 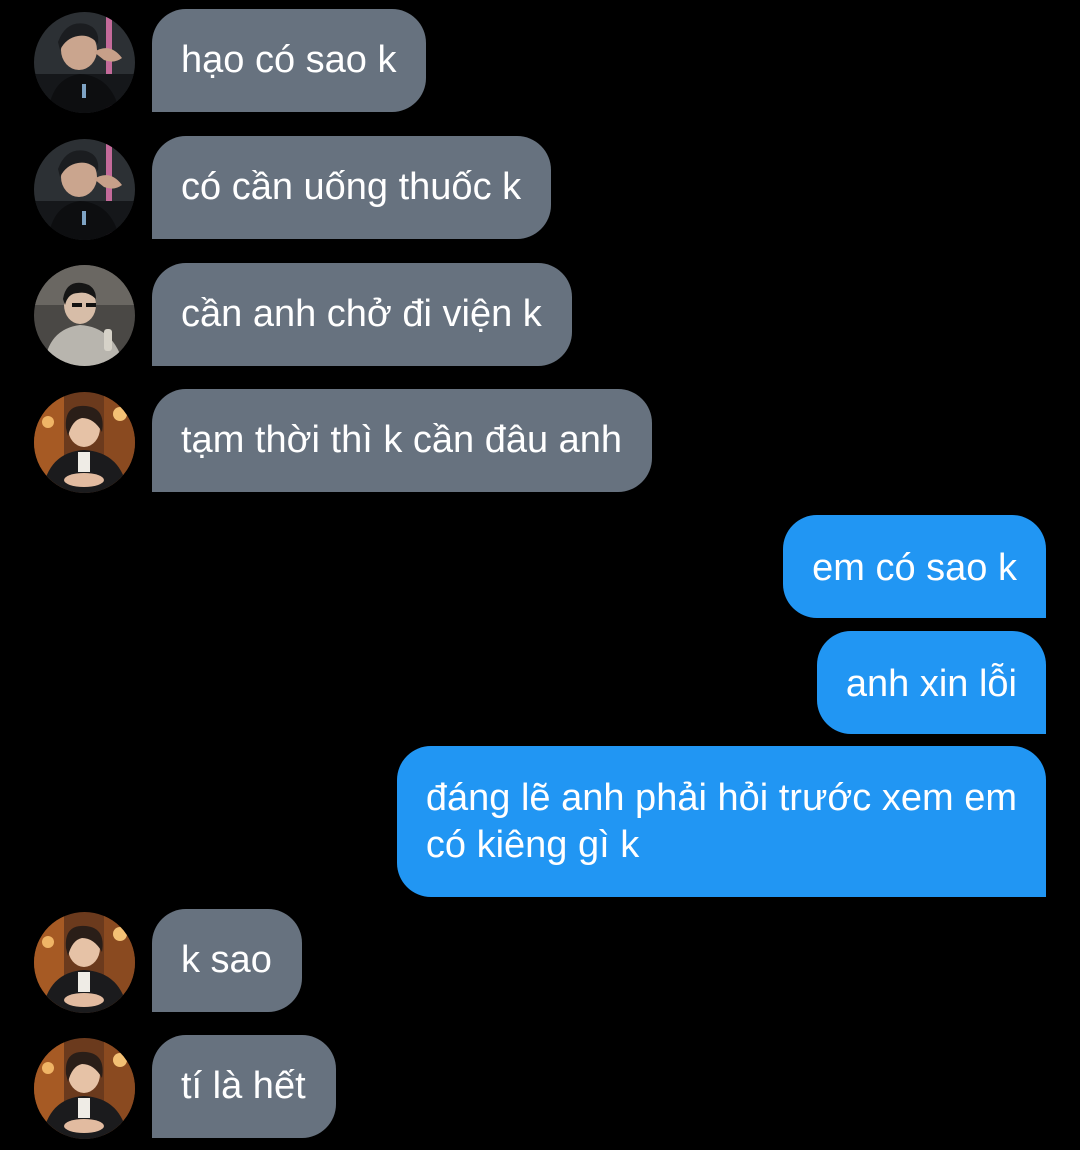 What do you see at coordinates (362, 314) in the screenshot?
I see `incoming-message-bubble: cần anh chở đi viện k` at bounding box center [362, 314].